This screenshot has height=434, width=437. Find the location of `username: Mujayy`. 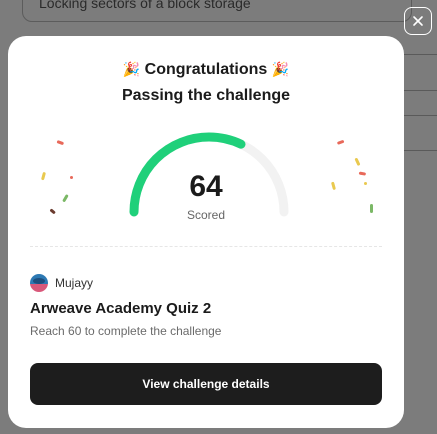

username: Mujayy is located at coordinates (74, 283).